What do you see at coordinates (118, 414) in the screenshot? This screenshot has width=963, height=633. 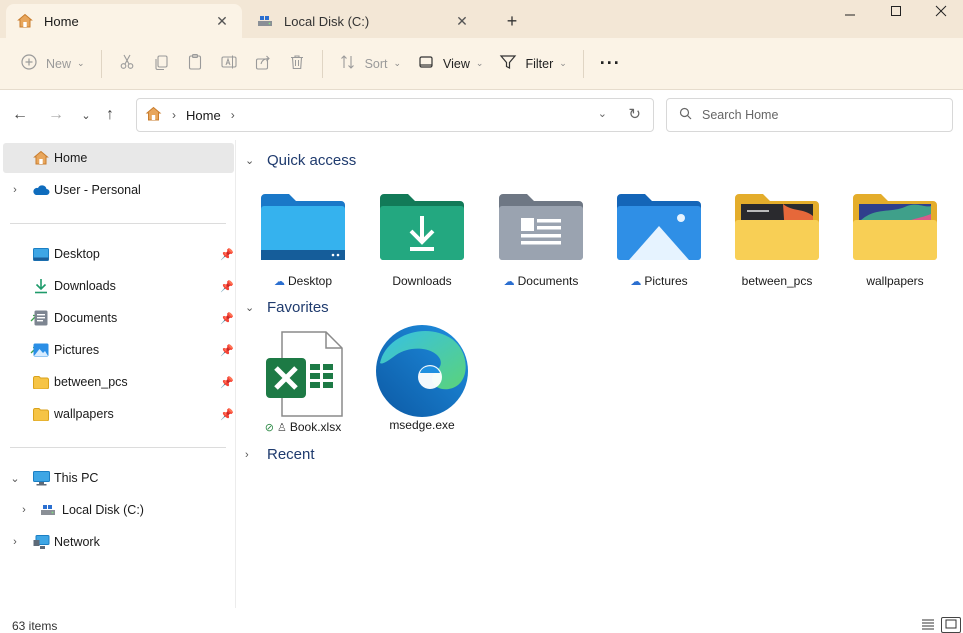 I see `sidebar-item-wallpapers: wallpapers 📌` at bounding box center [118, 414].